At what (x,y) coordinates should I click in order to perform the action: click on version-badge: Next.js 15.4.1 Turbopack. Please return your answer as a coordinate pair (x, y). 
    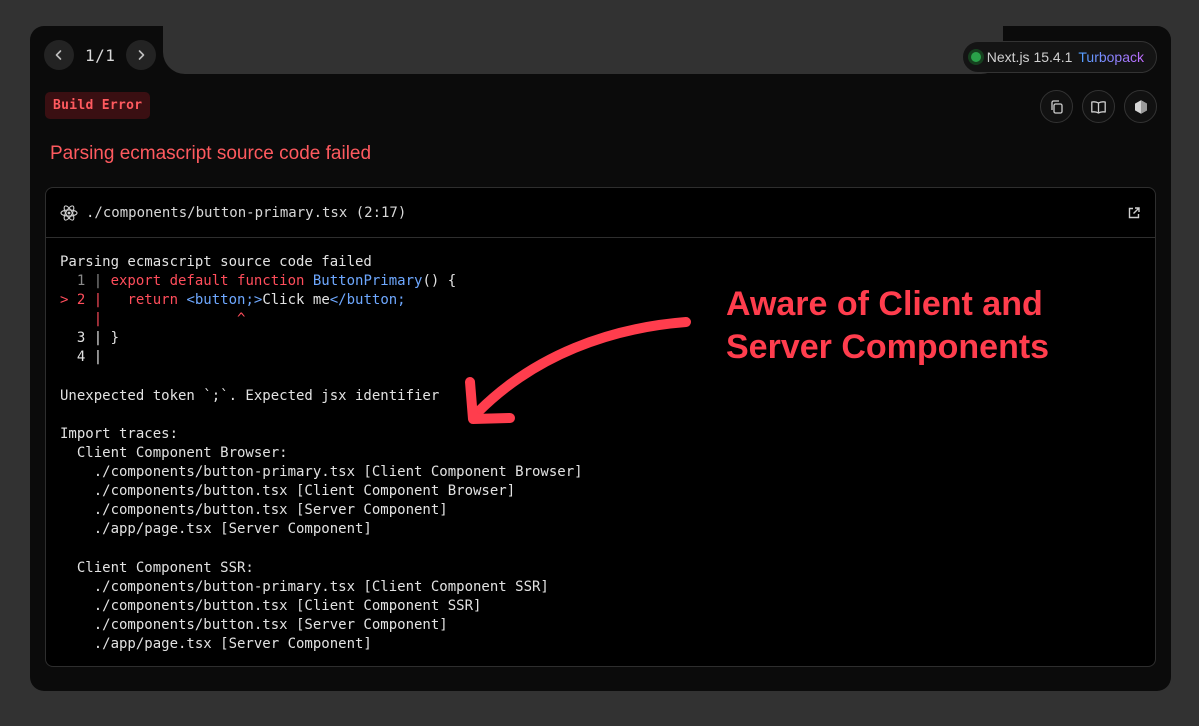
    Looking at the image, I should click on (1059, 57).